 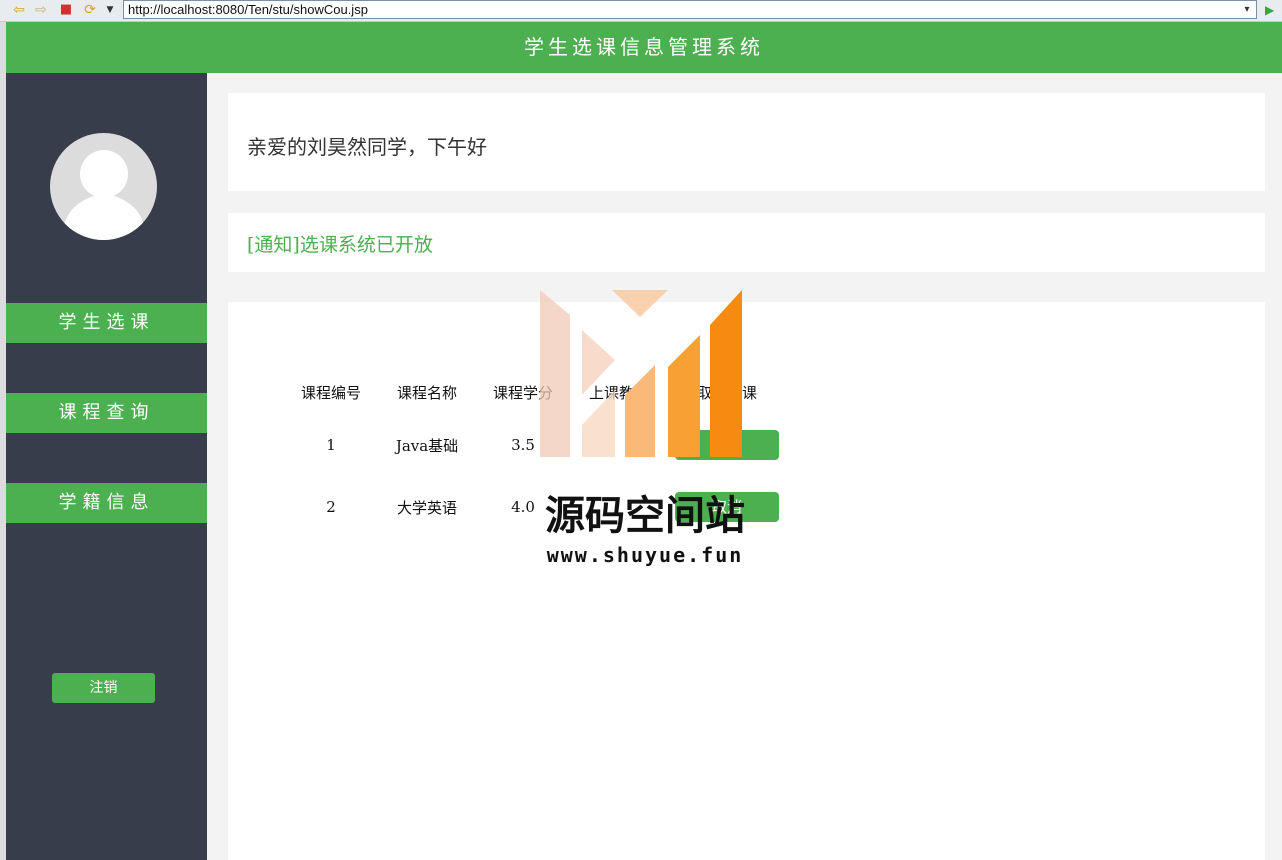 I want to click on avatar-body-shape, so click(x=104, y=217).